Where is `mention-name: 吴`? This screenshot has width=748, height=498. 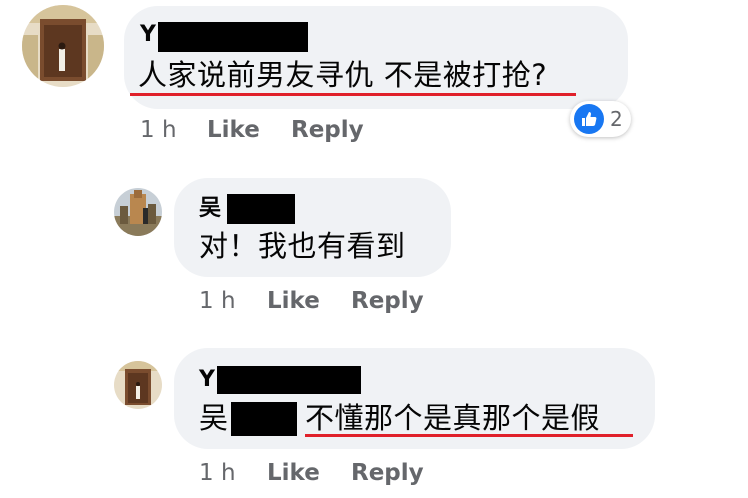
mention-name: 吴 is located at coordinates (214, 418).